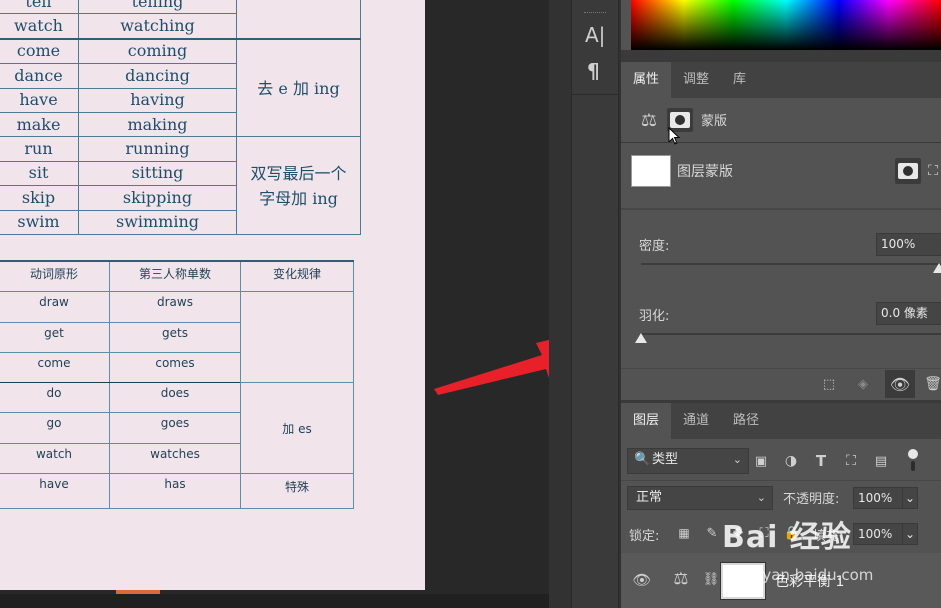  What do you see at coordinates (642, 580) in the screenshot?
I see `layer-visibility-eye-icon: 👁` at bounding box center [642, 580].